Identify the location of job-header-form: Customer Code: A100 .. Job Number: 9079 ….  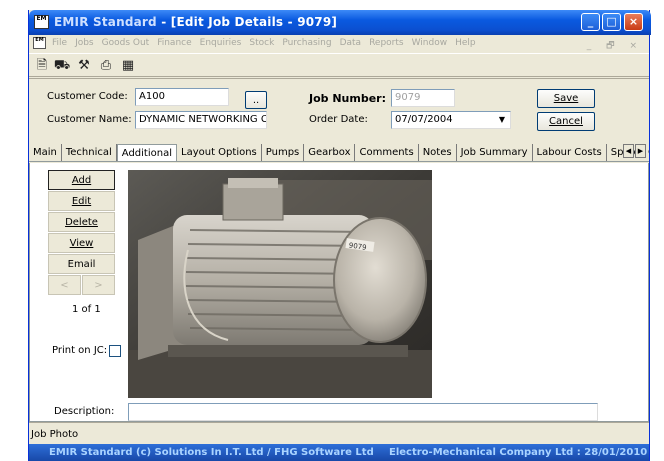
(339, 111).